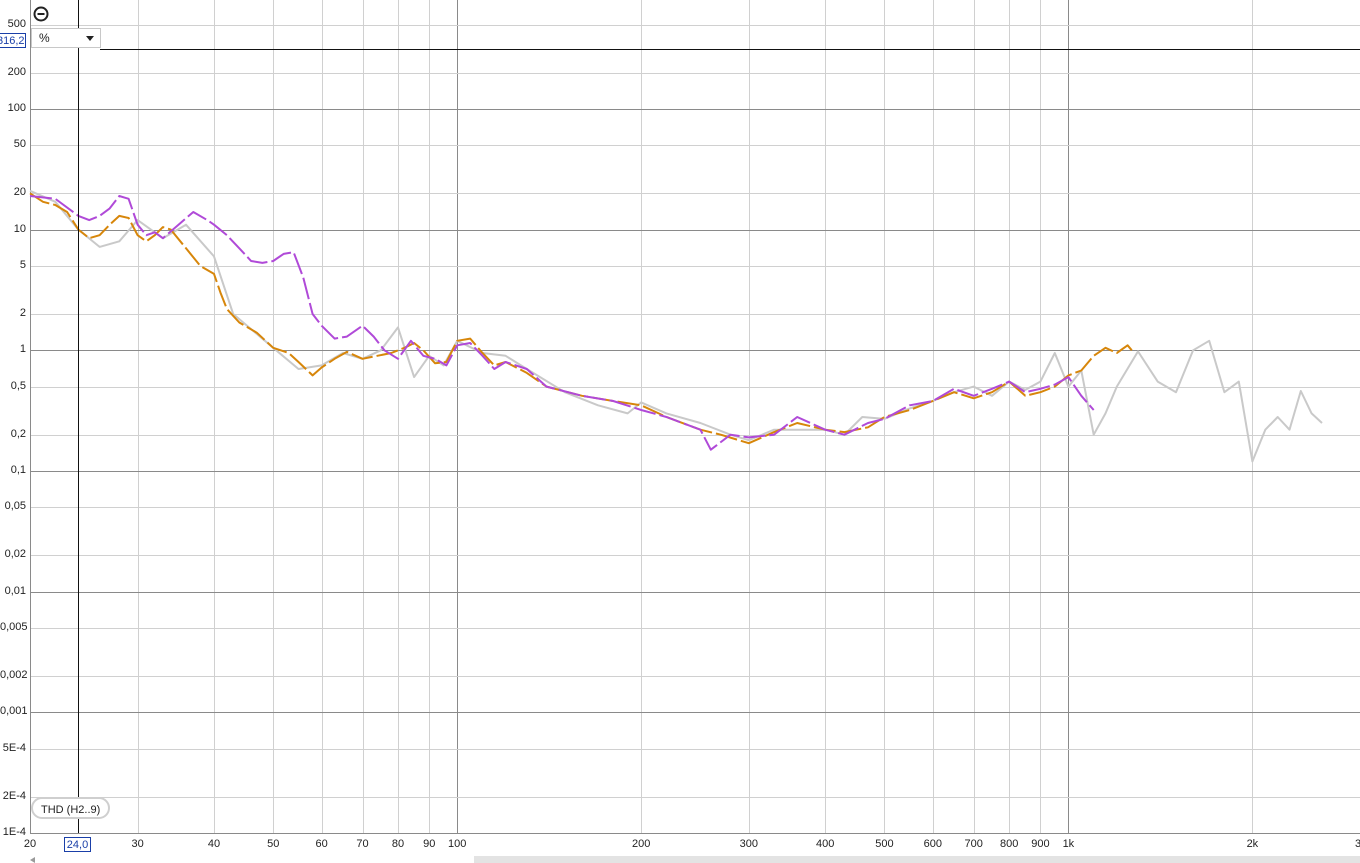 The height and width of the screenshot is (863, 1360). I want to click on y-tick-label: 20, so click(19, 192).